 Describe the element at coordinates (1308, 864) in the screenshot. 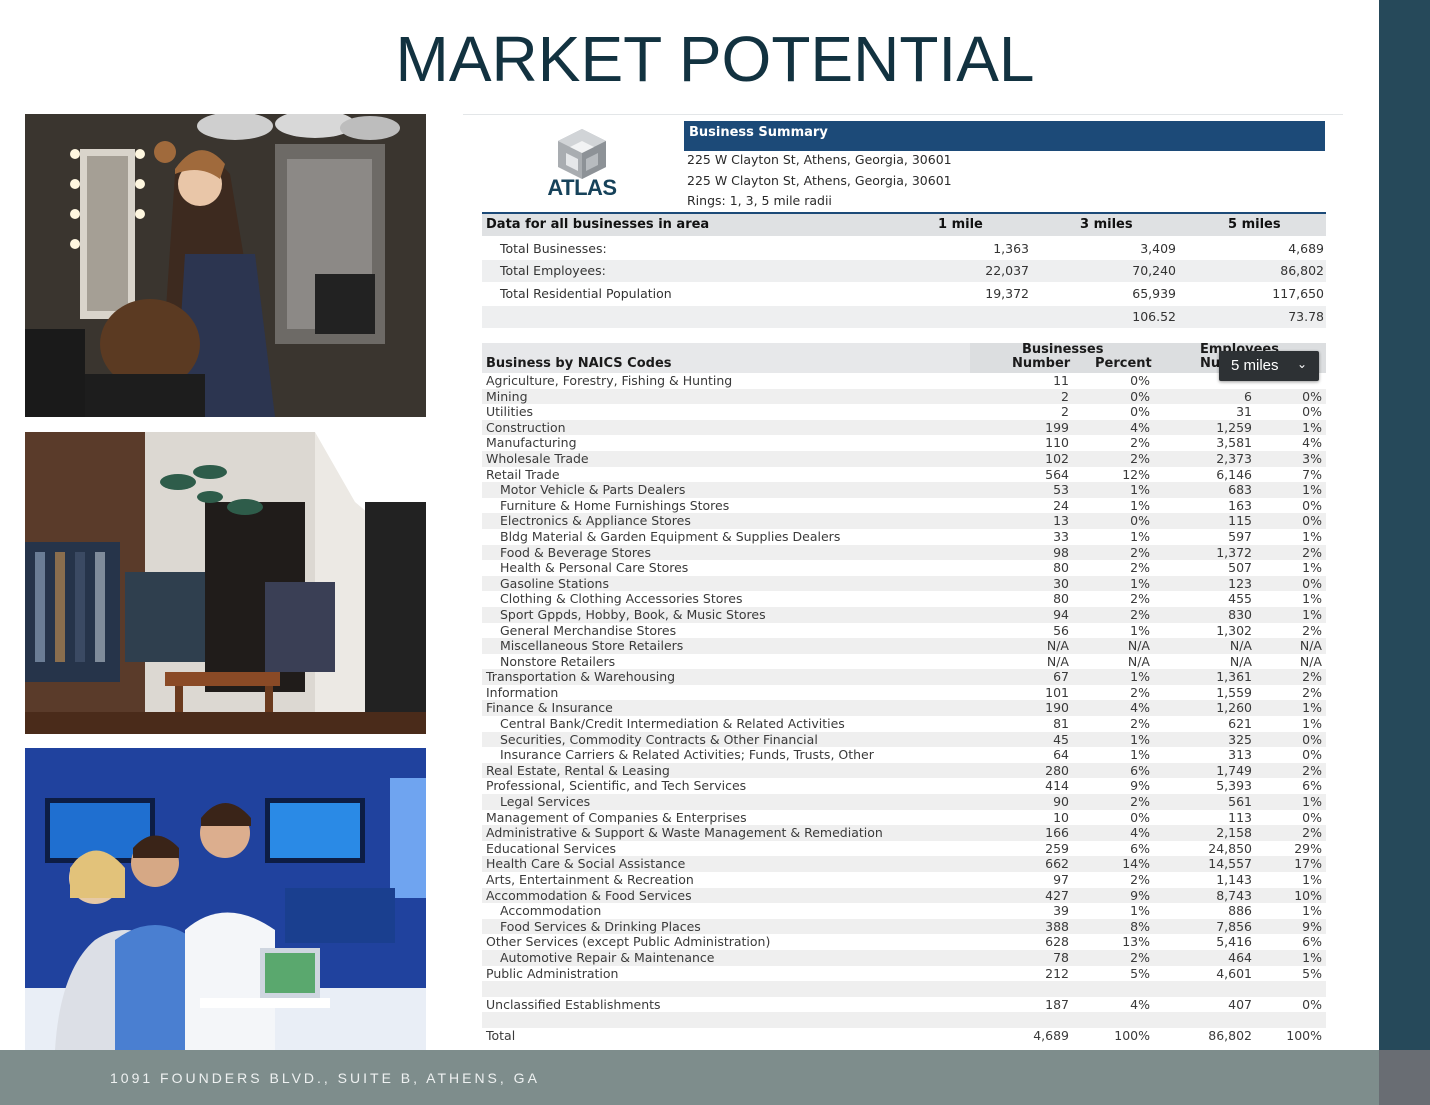

I see `employee-percent: 17%` at that location.